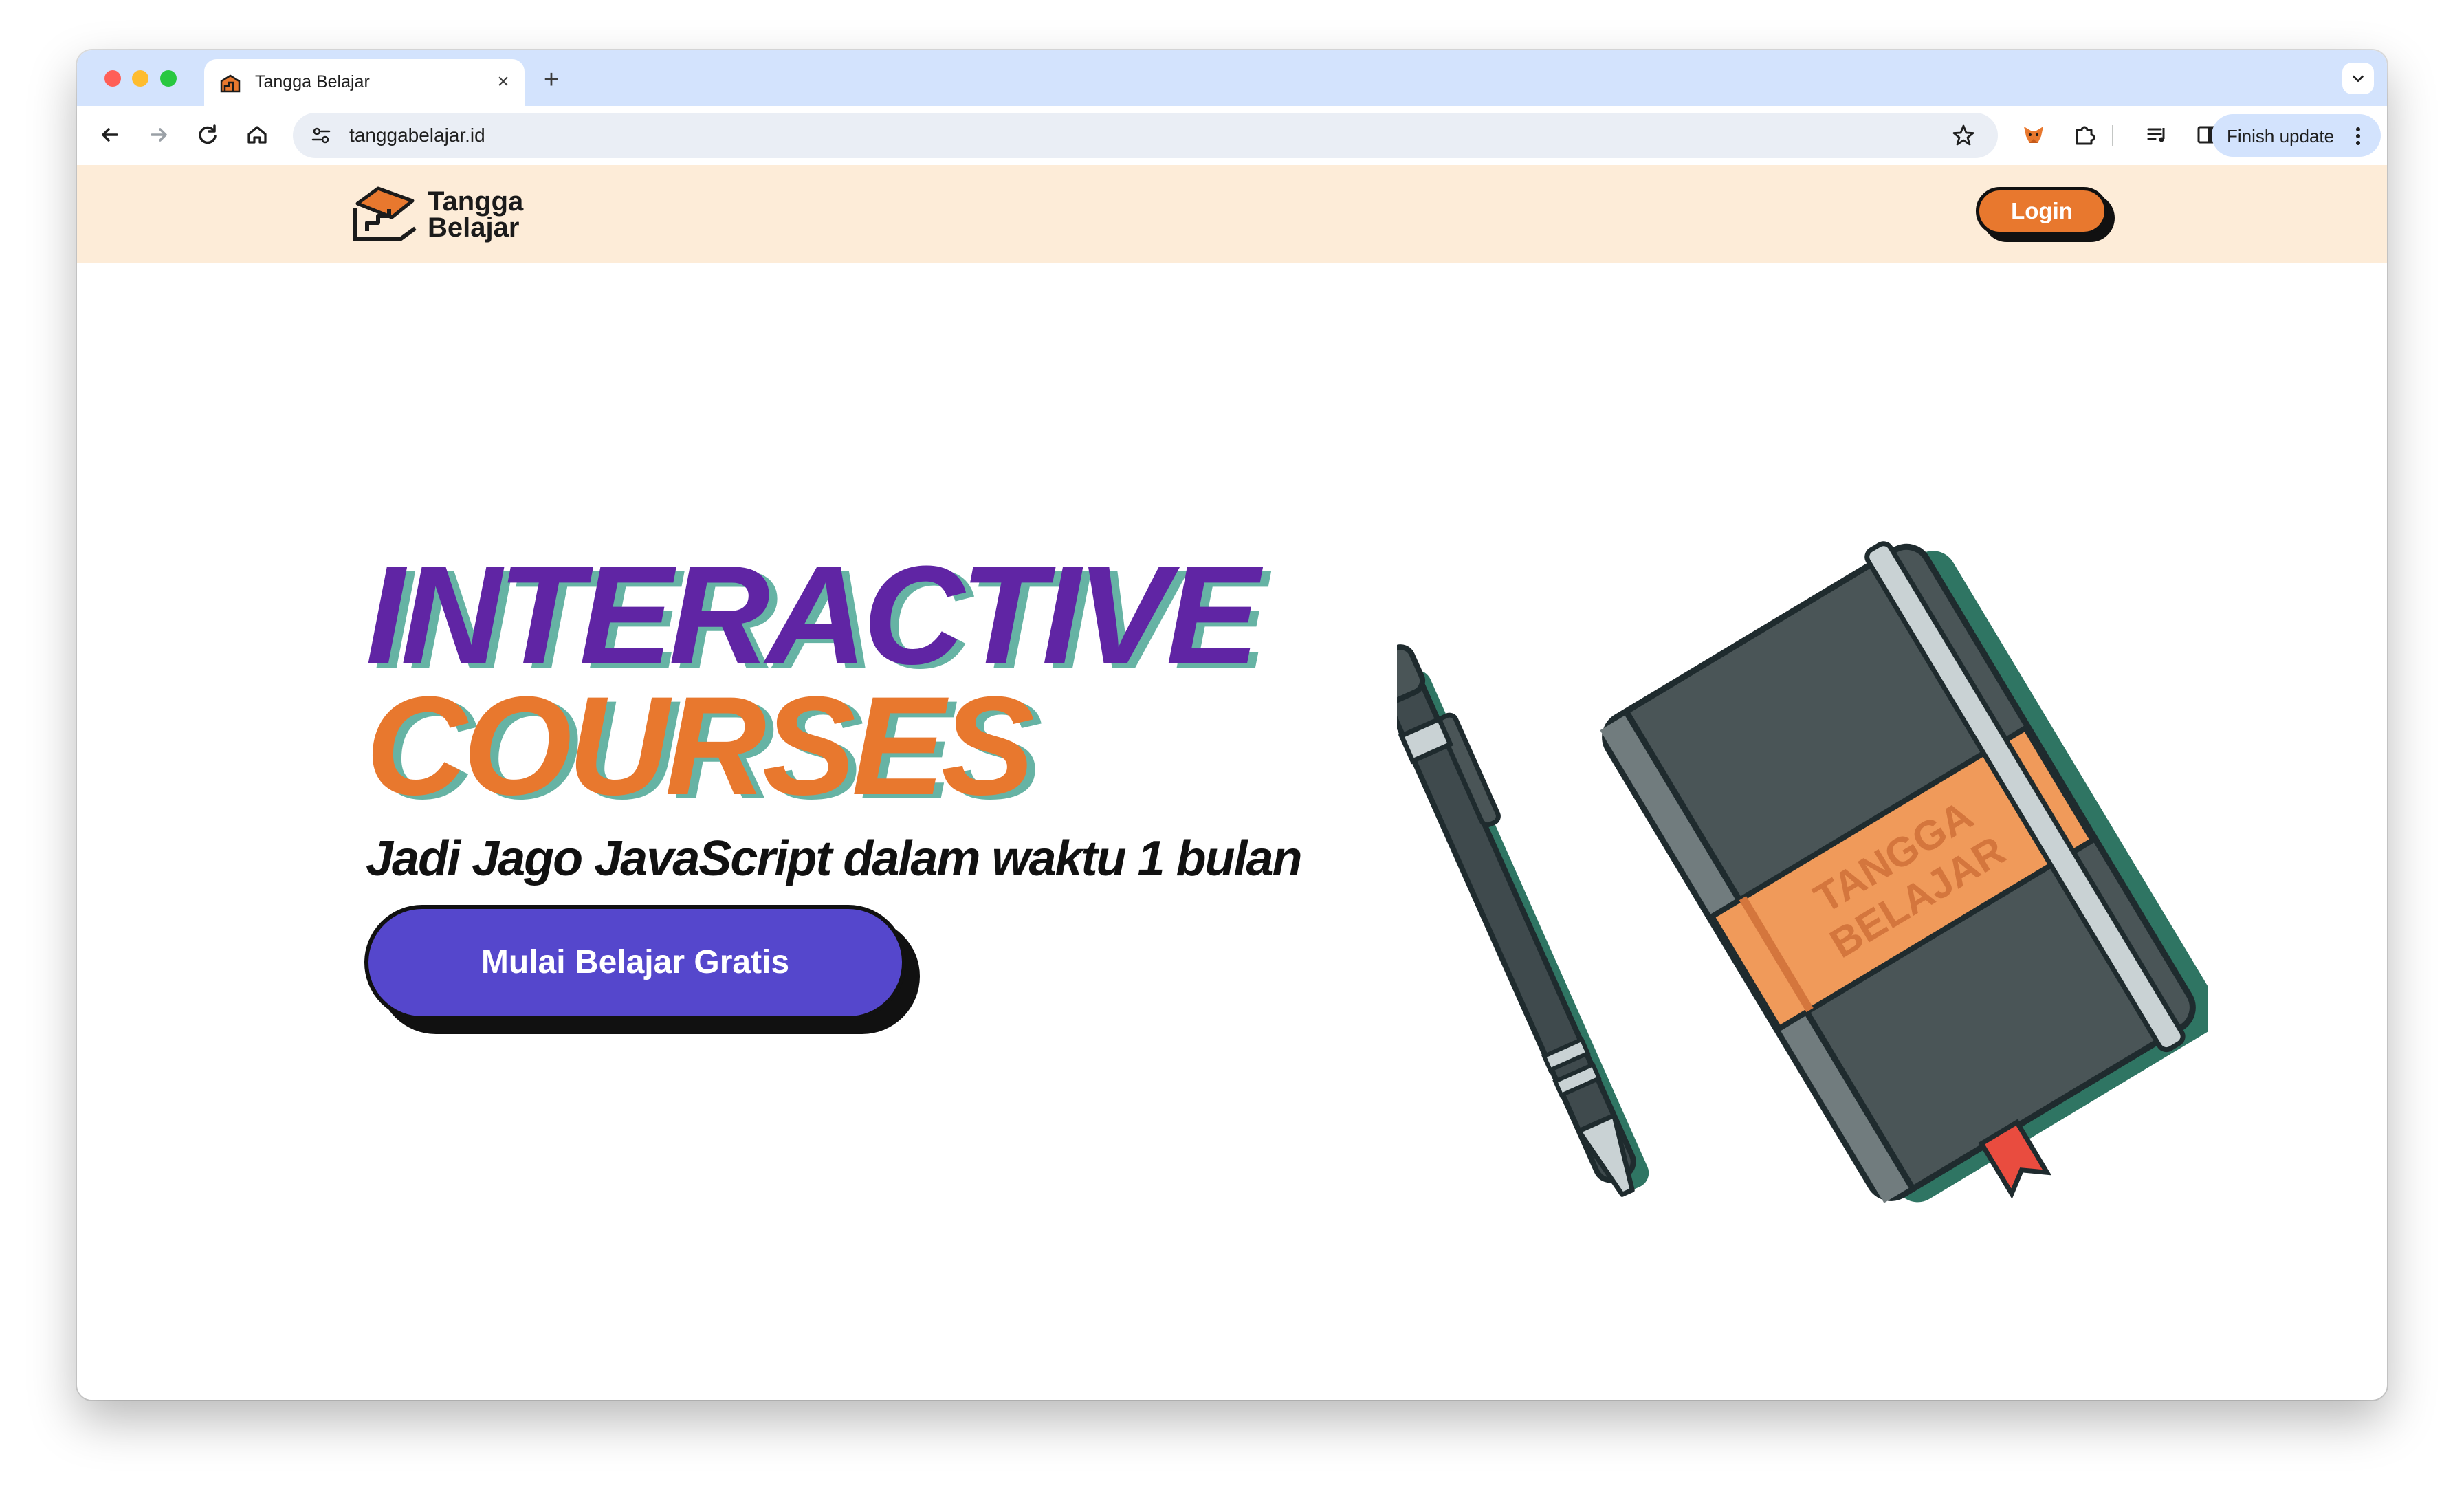 This screenshot has width=2464, height=1503. Describe the element at coordinates (834, 858) in the screenshot. I see `hero-subtitle: Jadi Jago JavaScript dalam waktu 1 bulan` at that location.